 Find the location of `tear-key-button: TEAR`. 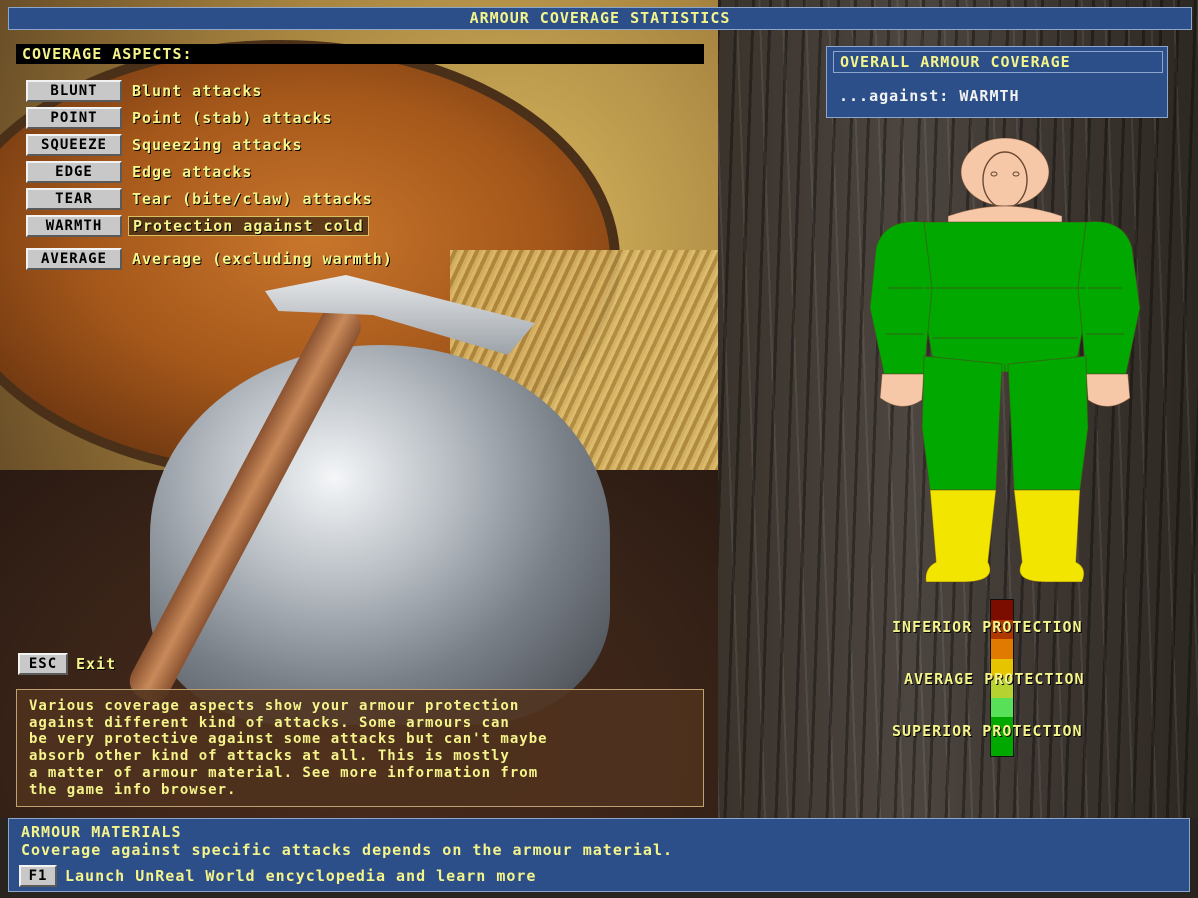

tear-key-button: TEAR is located at coordinates (74, 199).